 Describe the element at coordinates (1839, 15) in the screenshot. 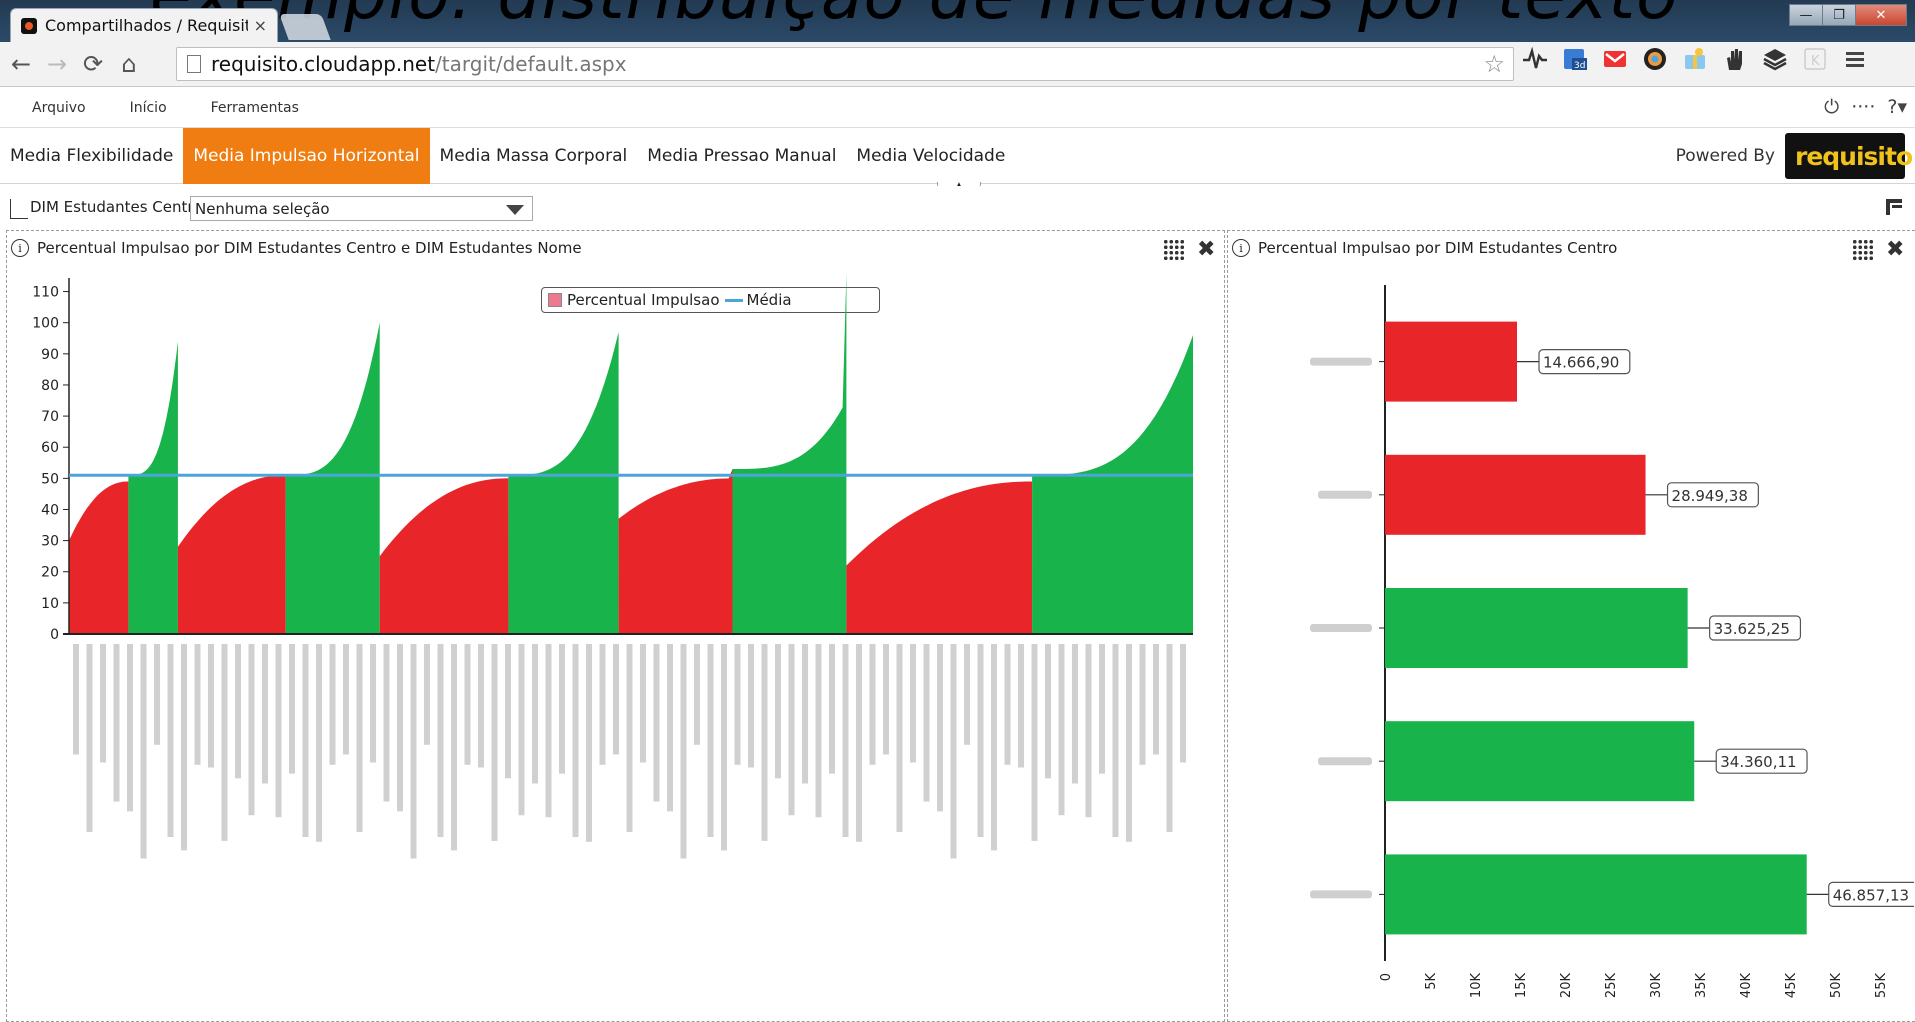

I see `maximize-button: ❐` at that location.